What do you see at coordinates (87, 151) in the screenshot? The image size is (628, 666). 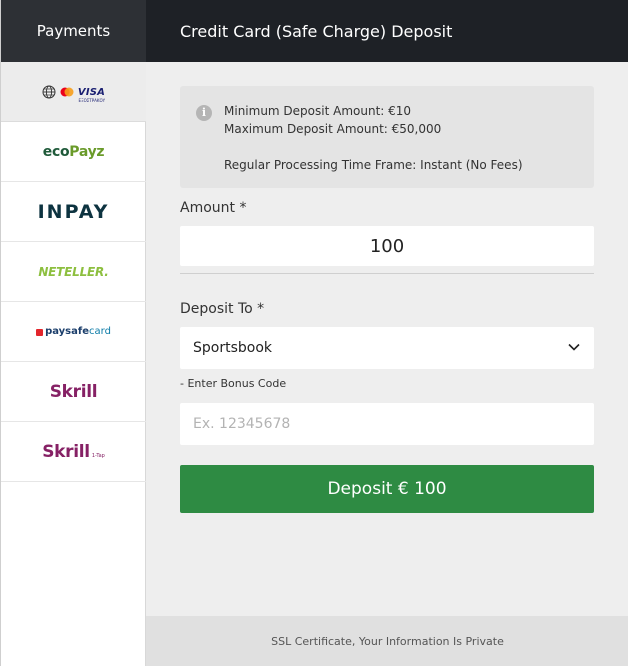 I see `ecopayz-label-payz: Payz` at bounding box center [87, 151].